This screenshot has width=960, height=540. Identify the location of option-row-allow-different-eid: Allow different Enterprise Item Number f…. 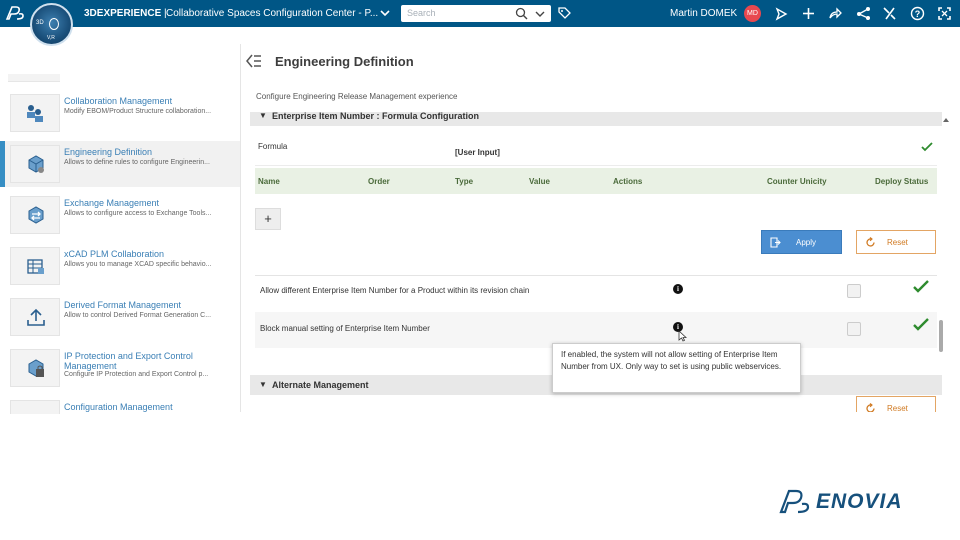
(596, 292).